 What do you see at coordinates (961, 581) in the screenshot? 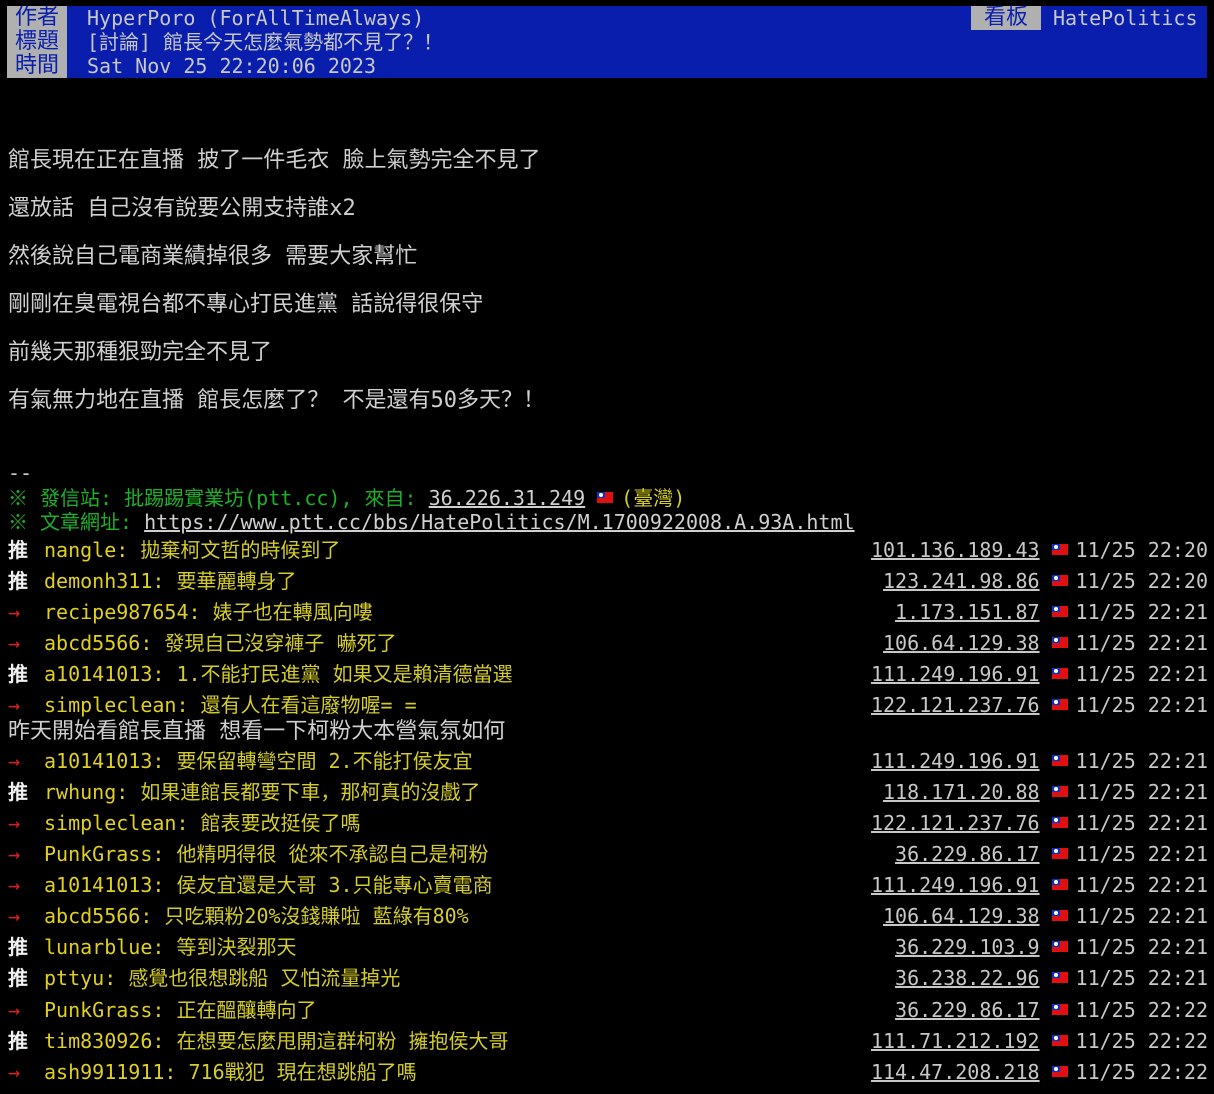
I see `push-ip: 123.241.98.86` at bounding box center [961, 581].